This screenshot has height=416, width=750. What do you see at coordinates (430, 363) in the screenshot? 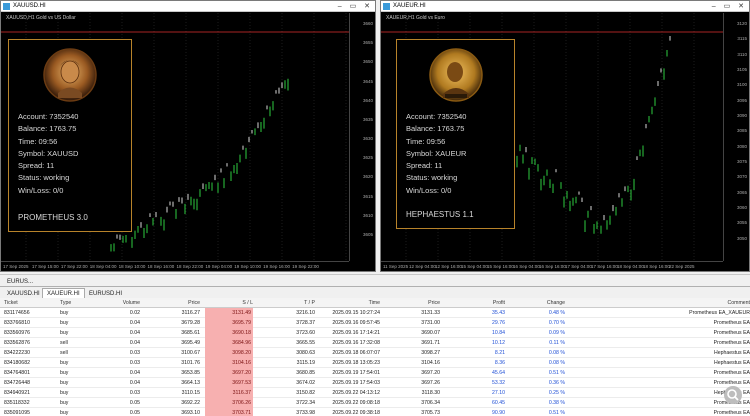
I see `table-cell: 3104.16` at bounding box center [430, 363].